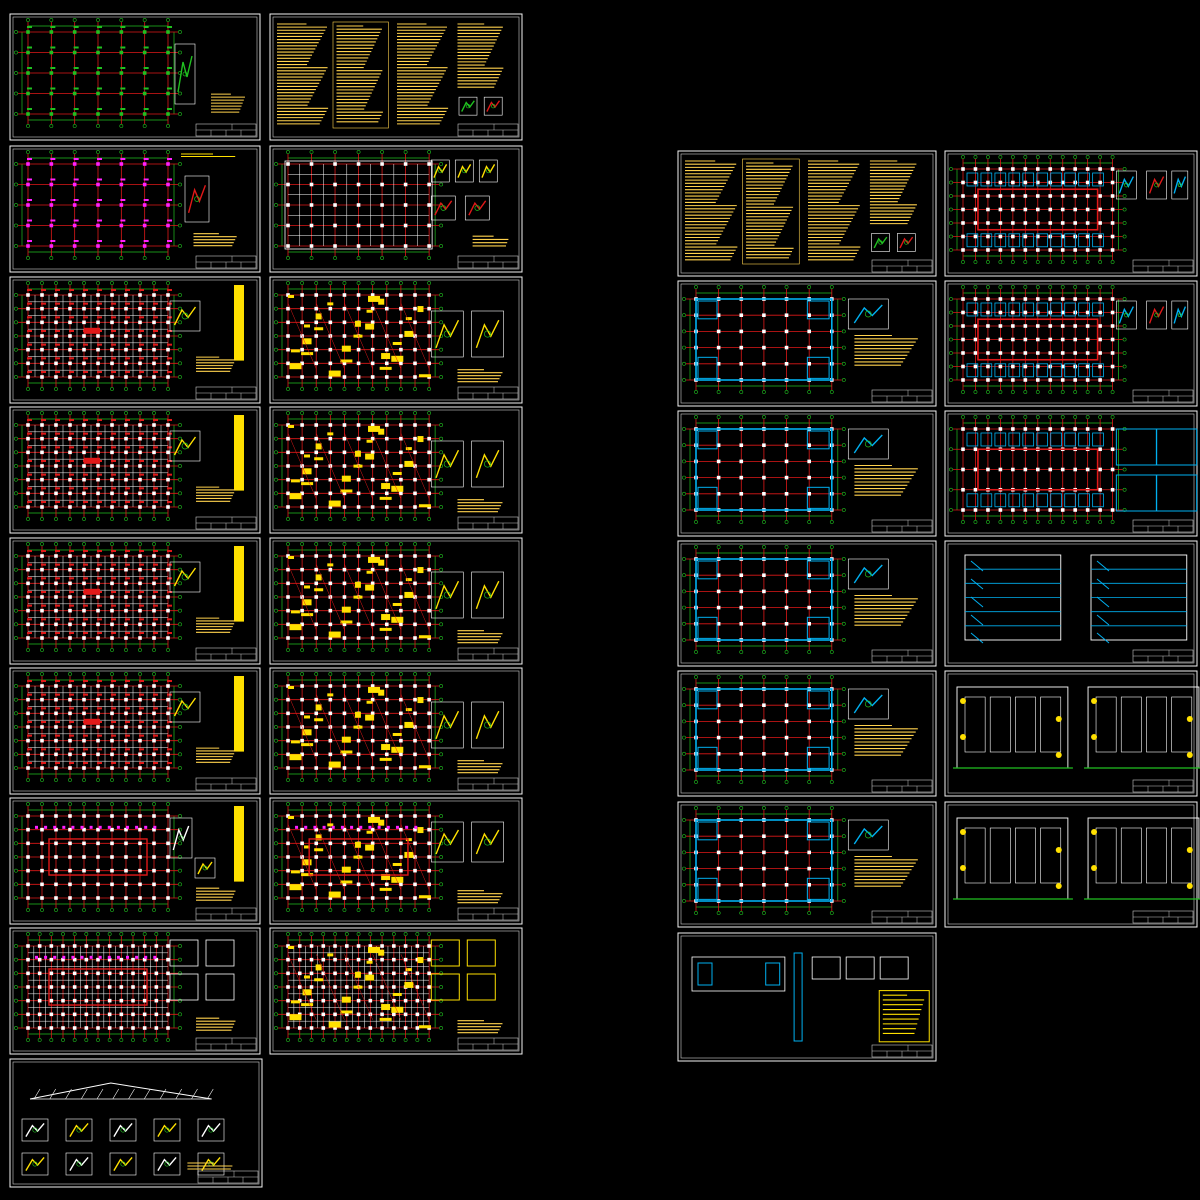 The image size is (1200, 1200). Describe the element at coordinates (228, 103) in the screenshot. I see `notes-text-block` at that location.